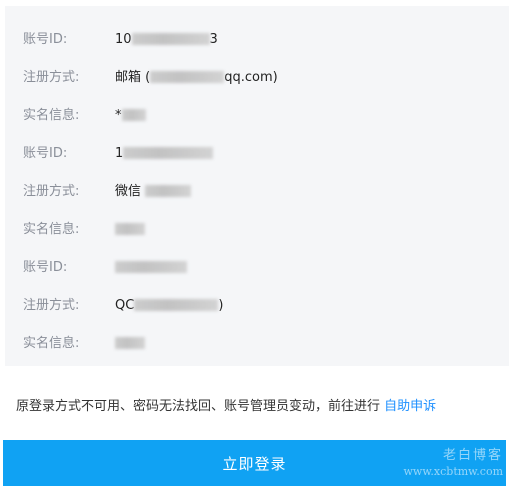 The width and height of the screenshot is (509, 492). Describe the element at coordinates (128, 191) in the screenshot. I see `register-method-visible-part: 微信` at that location.